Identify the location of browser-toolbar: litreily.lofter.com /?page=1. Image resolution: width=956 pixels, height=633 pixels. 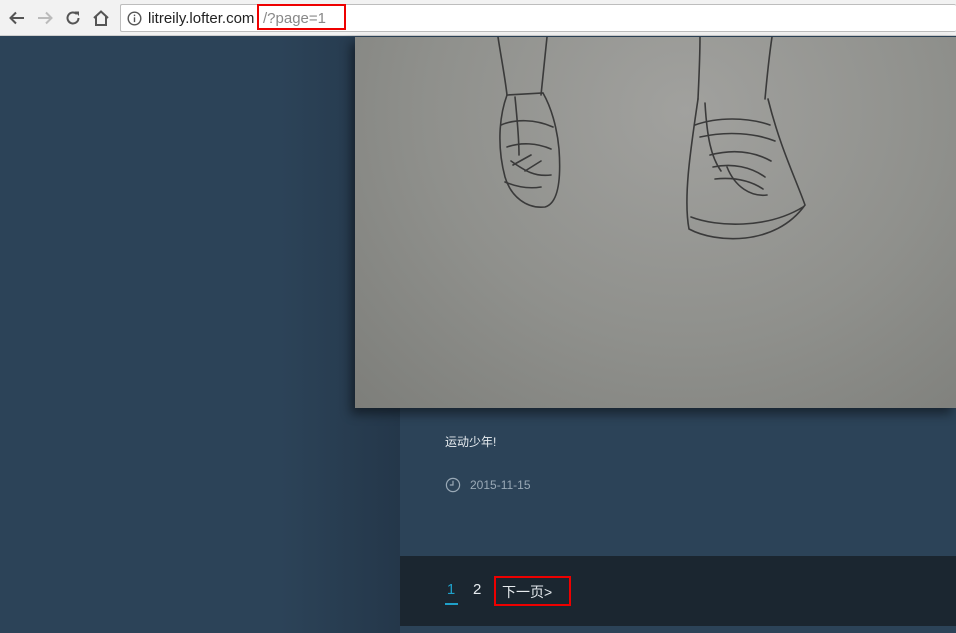
(478, 18).